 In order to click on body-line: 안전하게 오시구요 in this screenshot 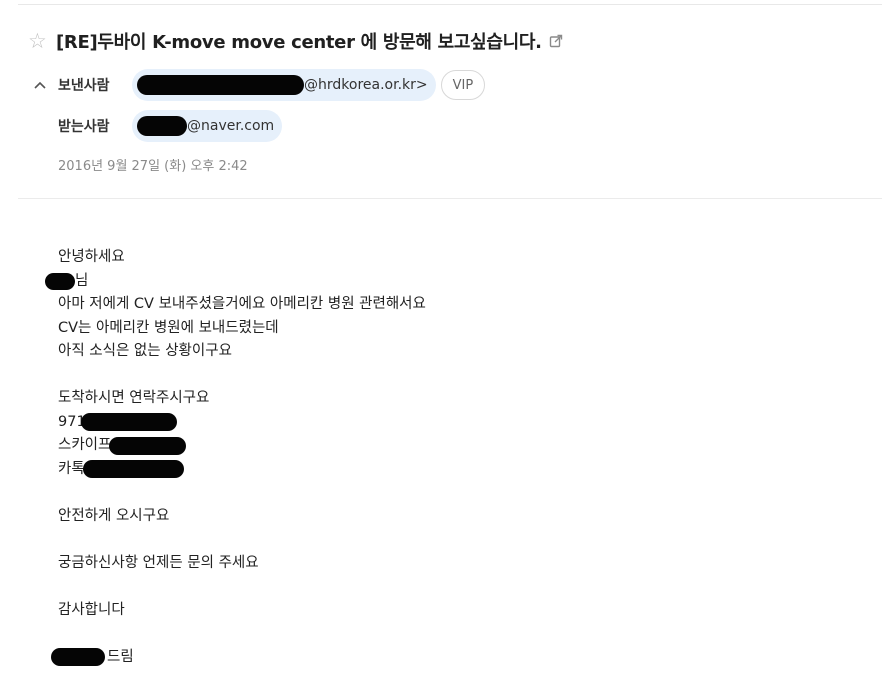, I will do `click(114, 515)`.